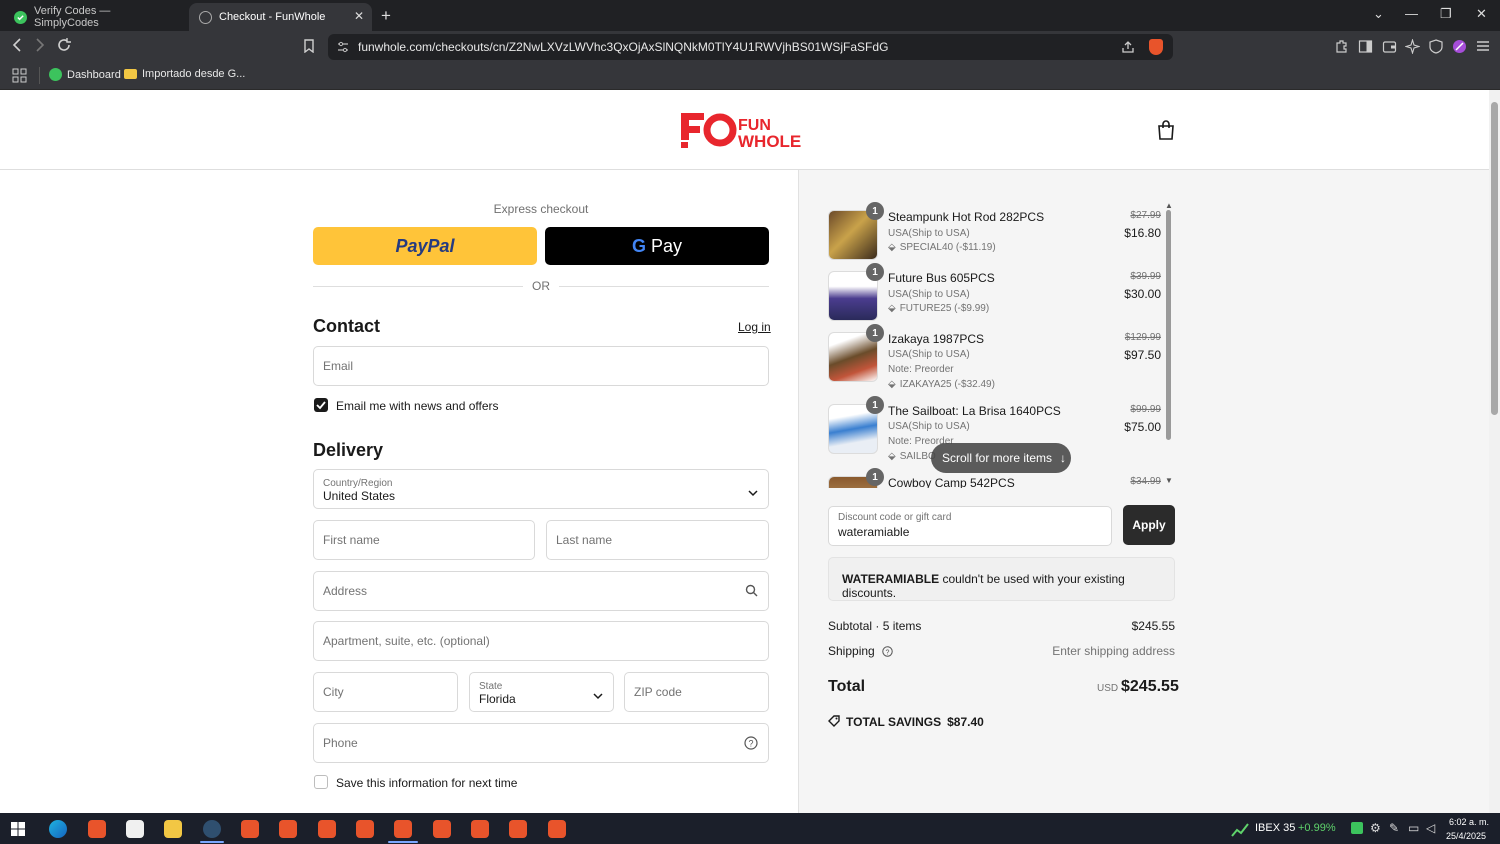 Image resolution: width=1500 pixels, height=844 pixels. What do you see at coordinates (19, 78) in the screenshot?
I see `apps-grid-icon` at bounding box center [19, 78].